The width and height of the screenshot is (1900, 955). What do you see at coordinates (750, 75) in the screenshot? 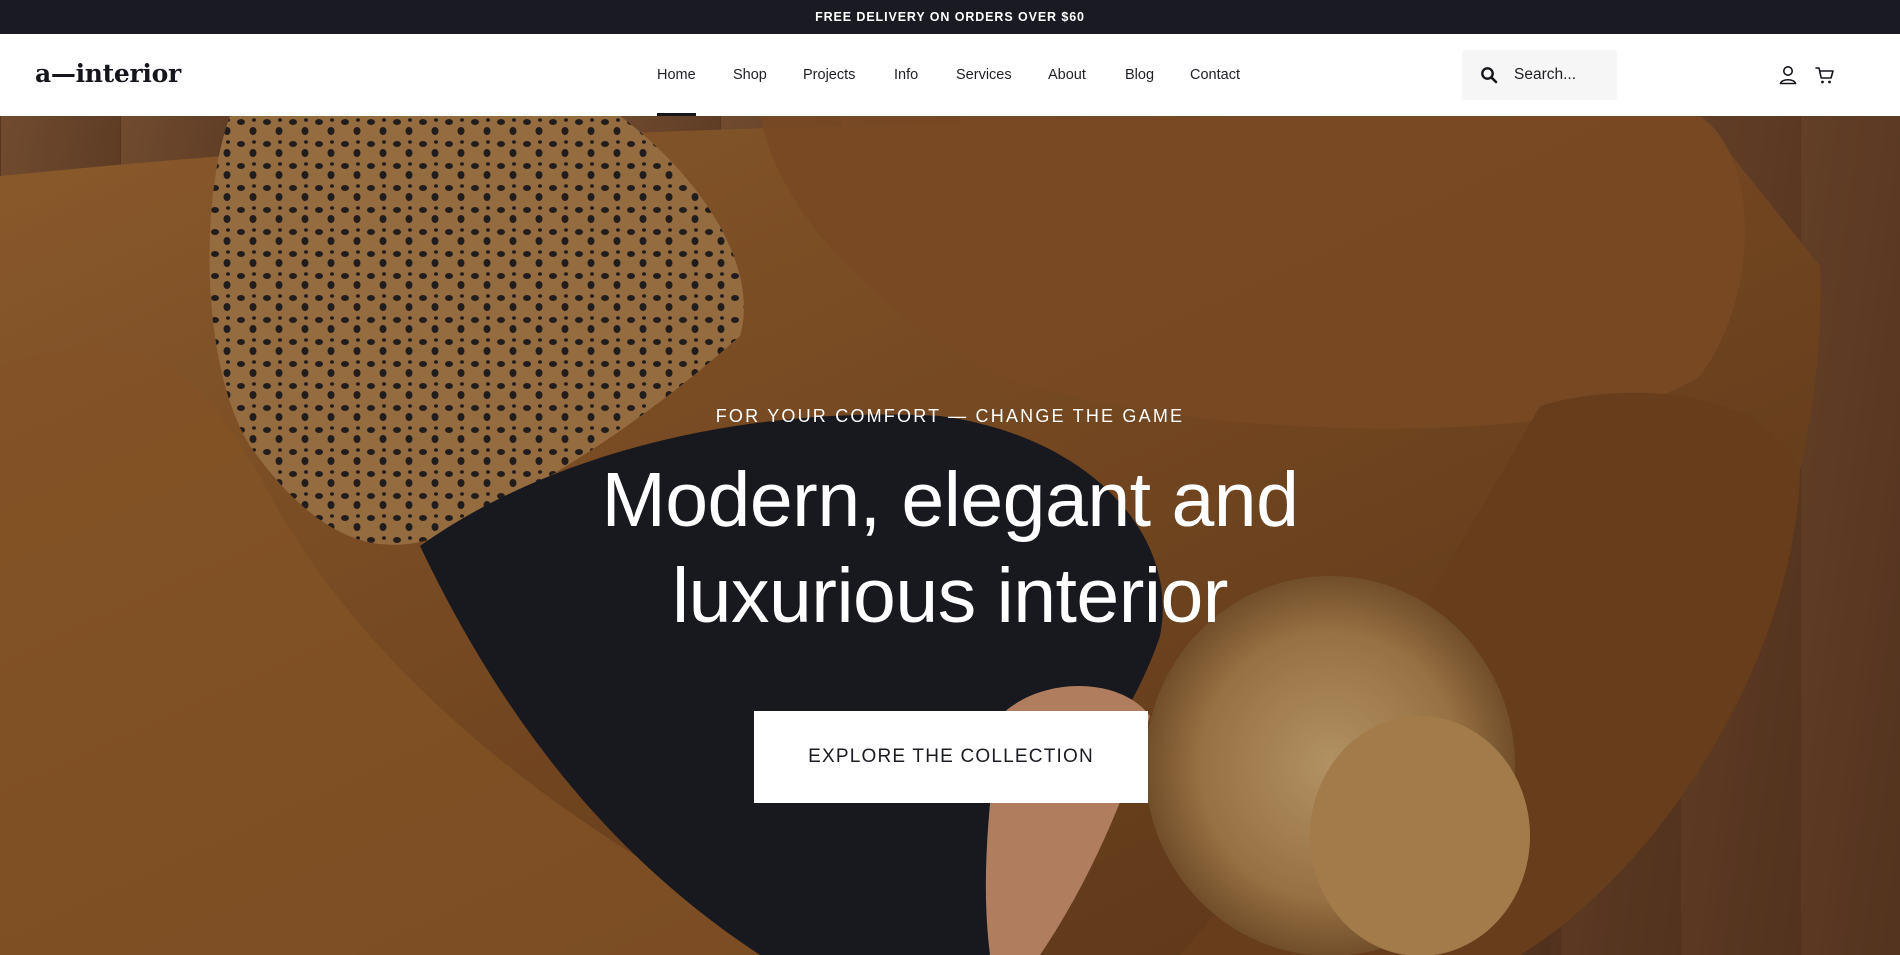
I see `nav-shop: Shop` at bounding box center [750, 75].